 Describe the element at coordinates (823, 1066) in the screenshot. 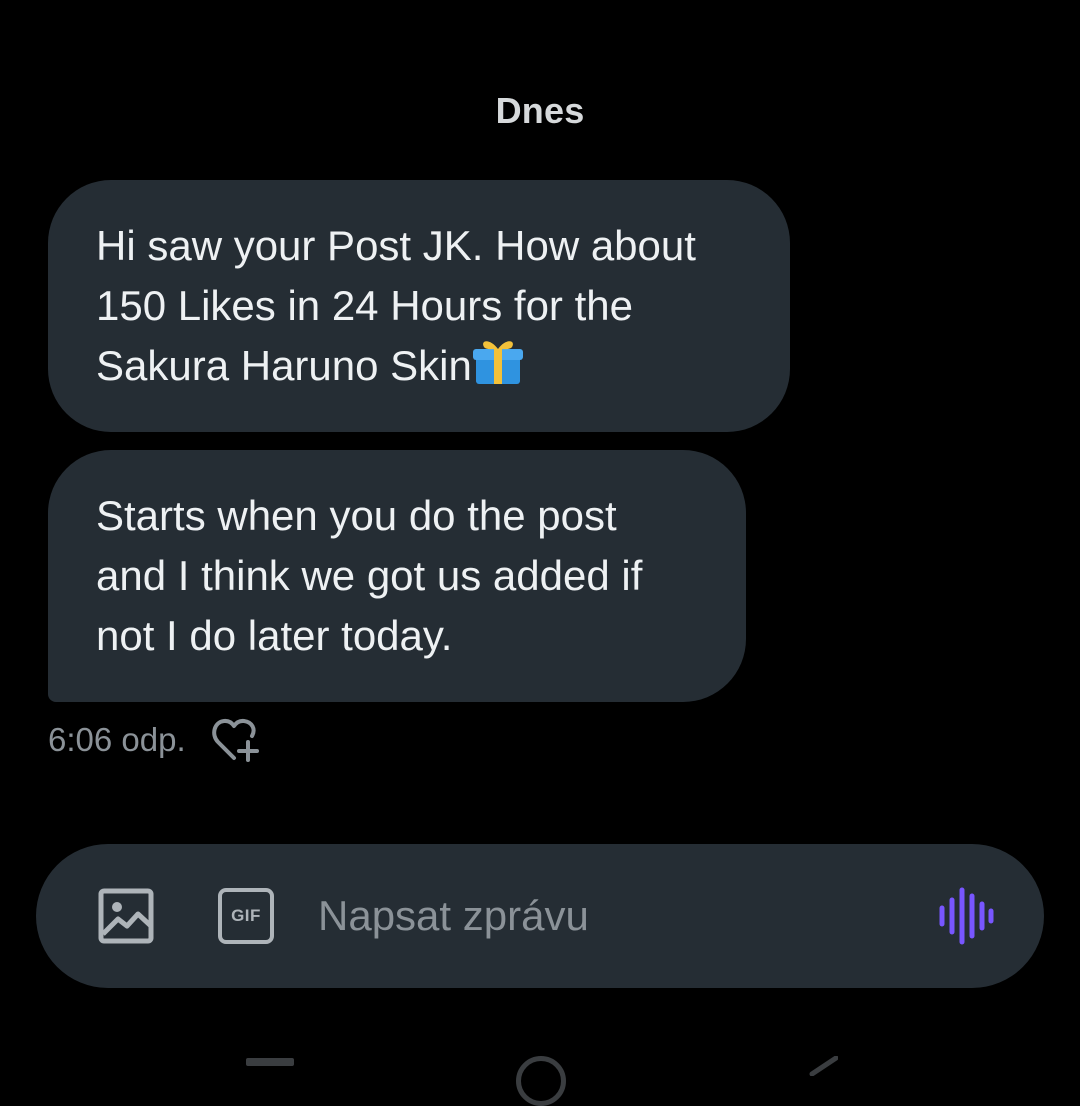

I see `back-icon` at that location.